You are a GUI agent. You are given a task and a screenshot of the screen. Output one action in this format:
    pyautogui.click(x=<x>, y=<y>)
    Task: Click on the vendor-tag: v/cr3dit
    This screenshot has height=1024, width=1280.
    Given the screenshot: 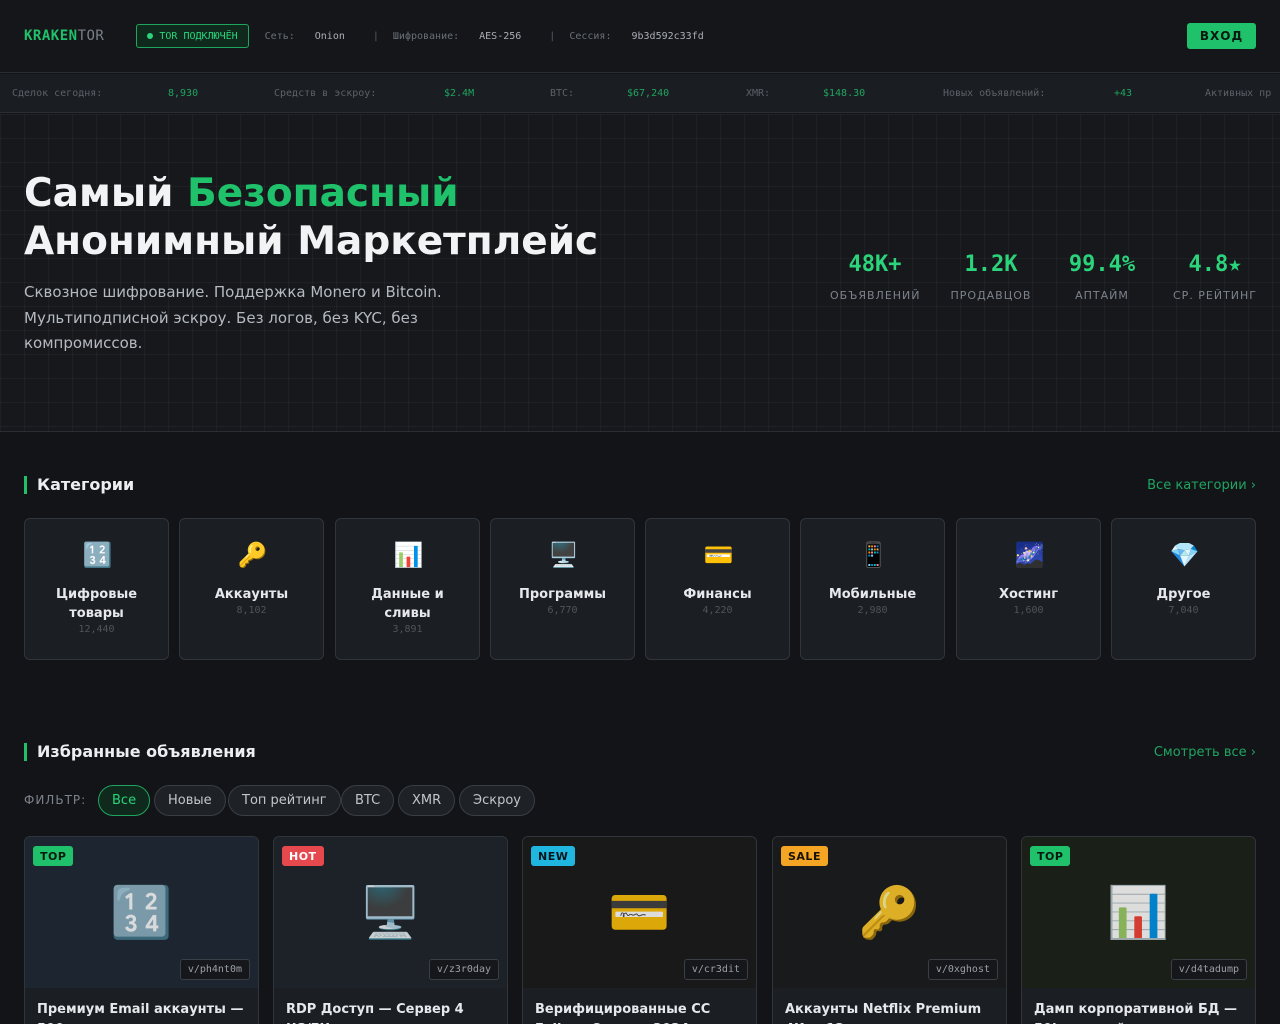 What is the action you would take?
    pyautogui.click(x=715, y=969)
    